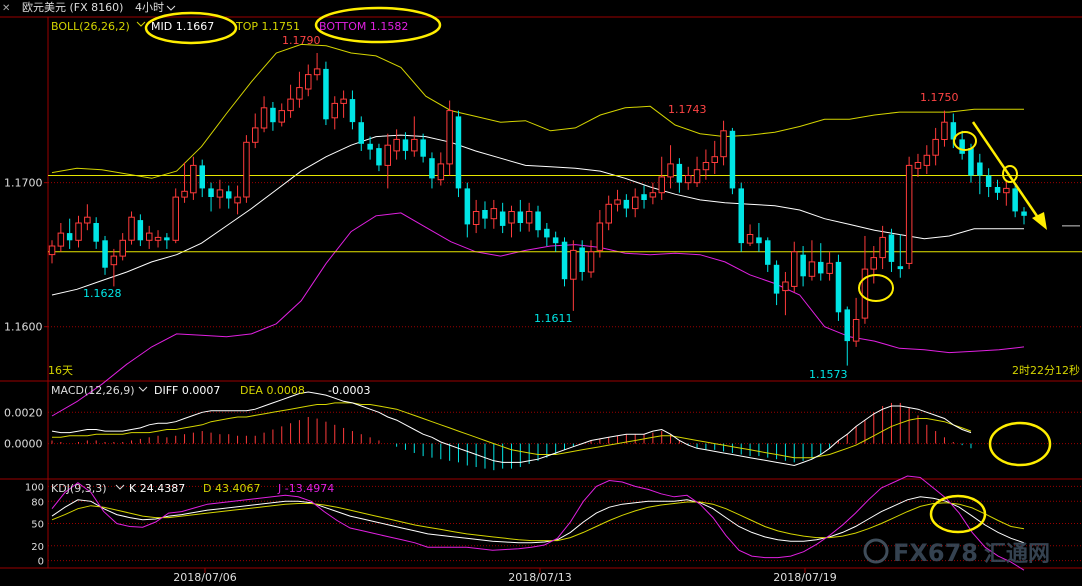 The image size is (1082, 586). What do you see at coordinates (939, 97) in the screenshot?
I see `high-label-3: 1.1750` at bounding box center [939, 97].